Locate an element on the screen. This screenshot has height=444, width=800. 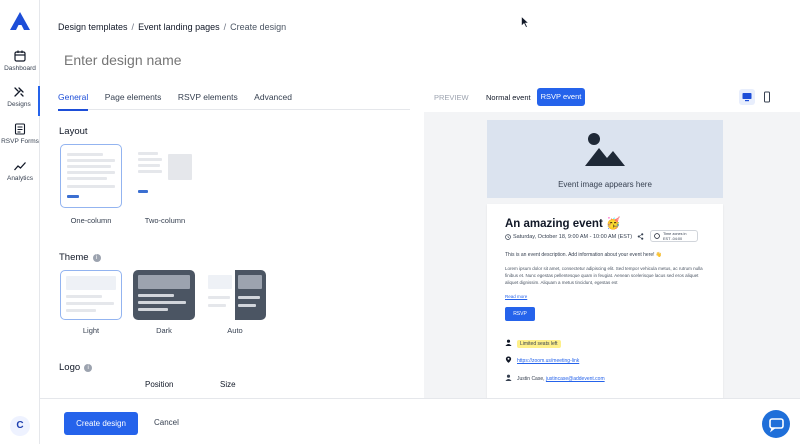
timezone-selector: Time zones in EST -04:00 is located at coordinates (674, 236).